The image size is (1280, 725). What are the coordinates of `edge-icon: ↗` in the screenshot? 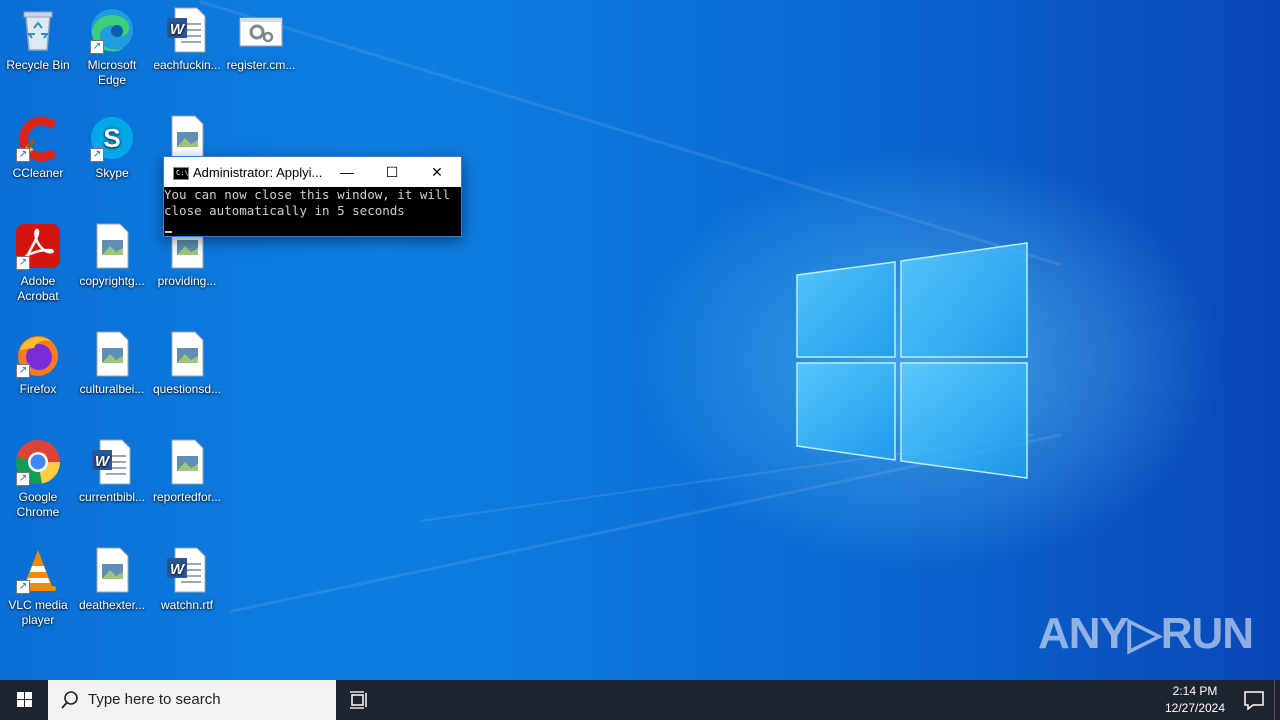 It's located at (112, 30).